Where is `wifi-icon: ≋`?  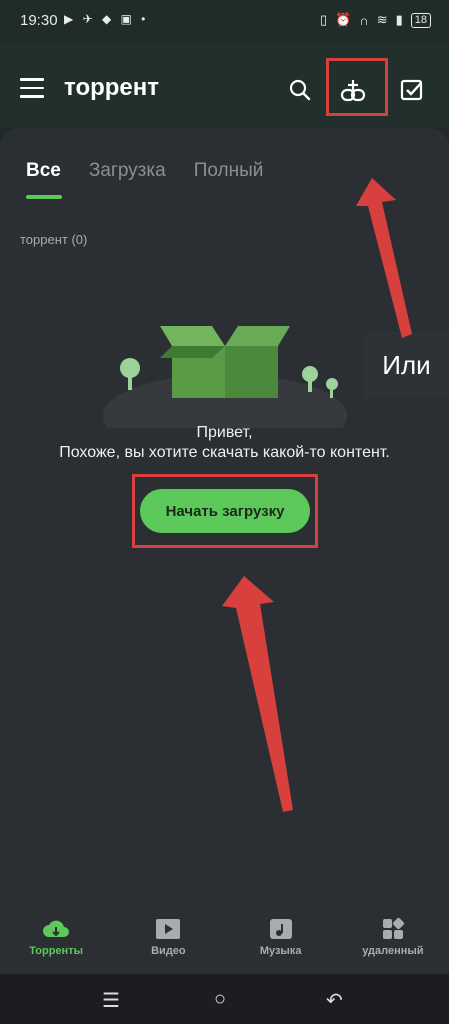 wifi-icon: ≋ is located at coordinates (382, 19).